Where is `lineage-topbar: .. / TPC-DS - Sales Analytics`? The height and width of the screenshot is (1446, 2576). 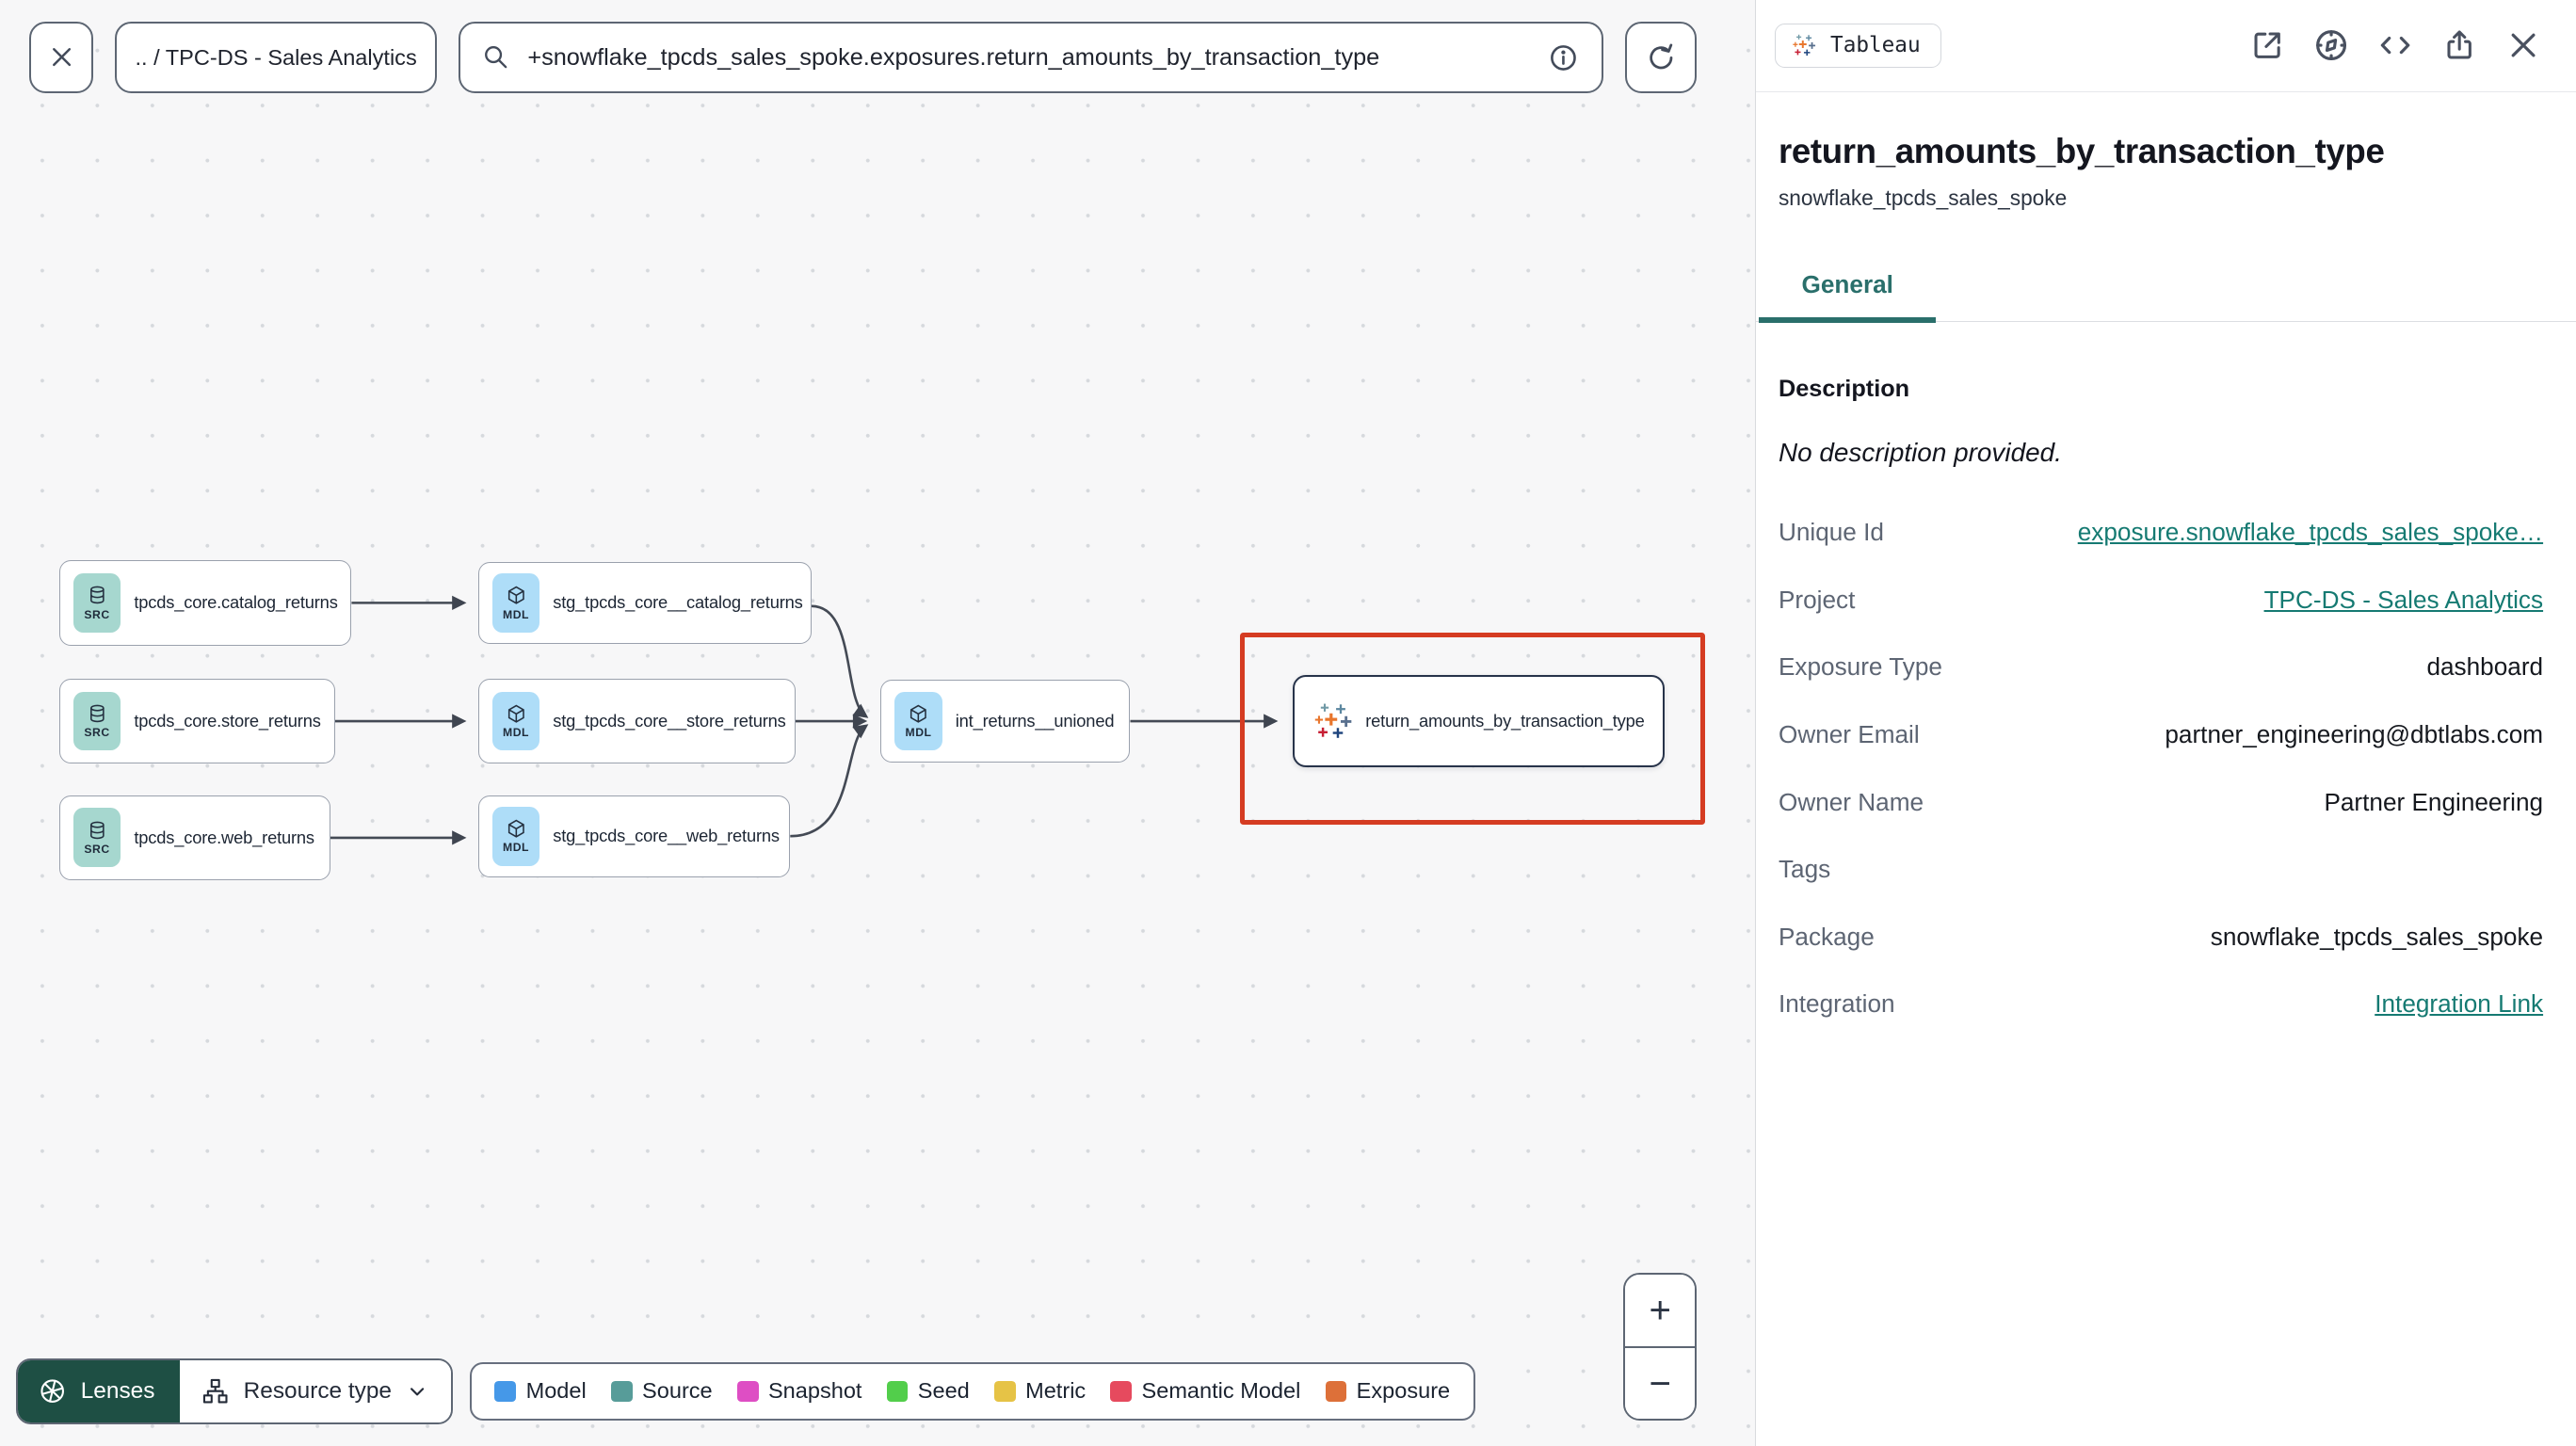
lineage-topbar: .. / TPC-DS - Sales Analytics is located at coordinates (863, 57).